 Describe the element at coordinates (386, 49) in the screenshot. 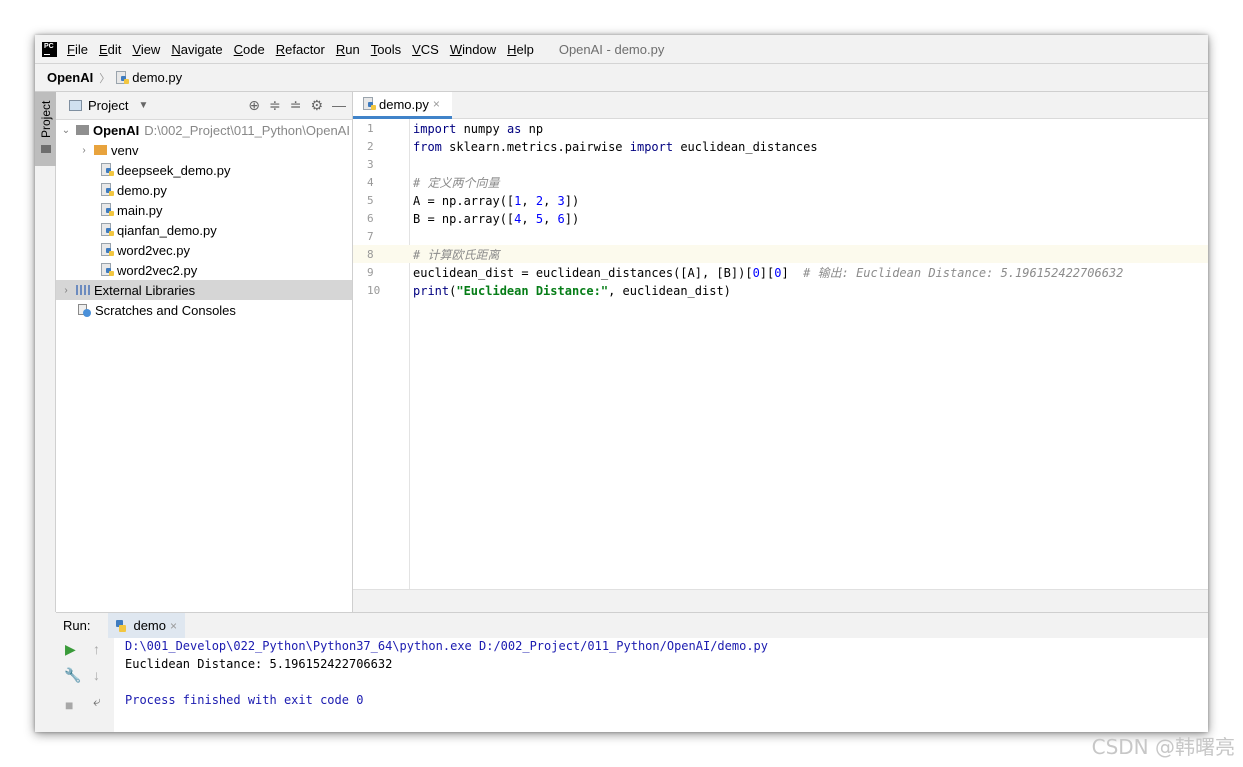

I see `menu-tools: Tools` at that location.